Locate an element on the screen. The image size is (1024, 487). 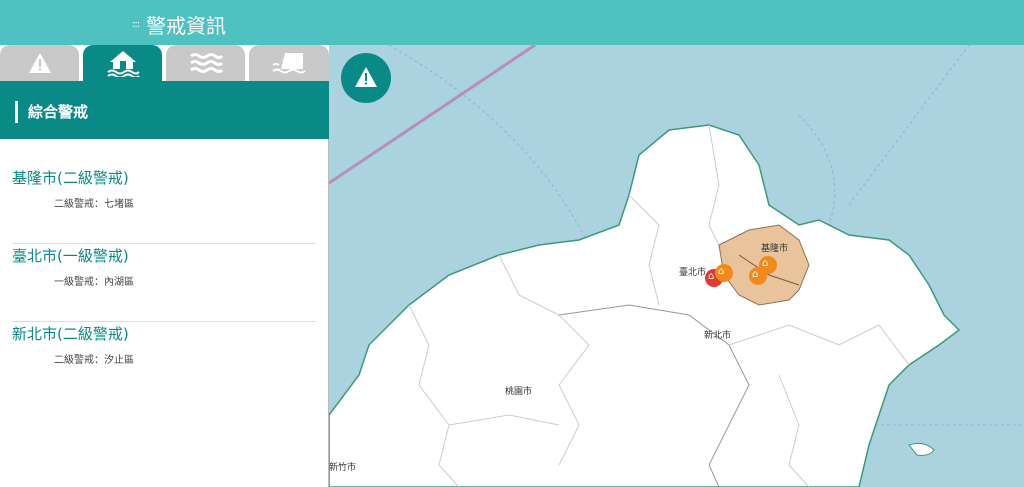
alert-item-taipei: 臺北市(一級警戒) 一級警戒：內湖區 is located at coordinates (164, 283).